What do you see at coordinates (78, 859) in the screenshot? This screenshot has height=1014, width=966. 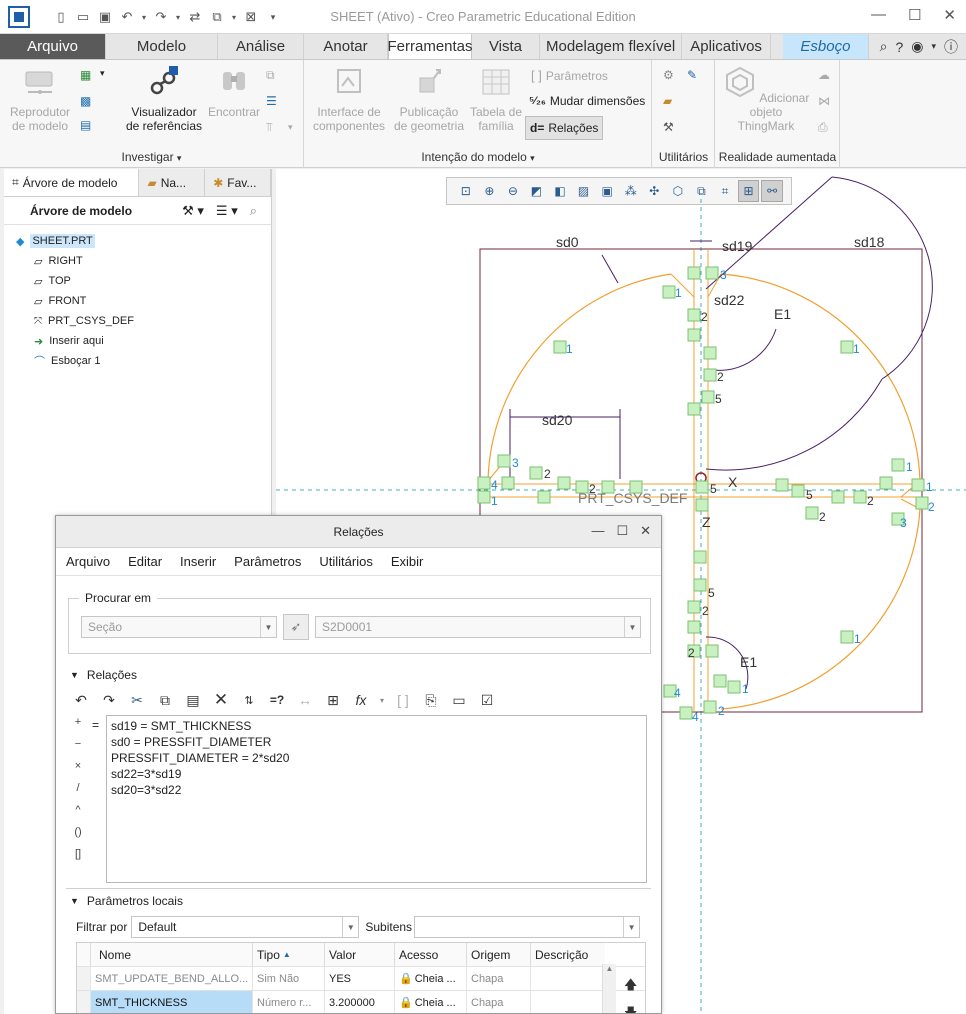 I see `operator-brackets: []` at bounding box center [78, 859].